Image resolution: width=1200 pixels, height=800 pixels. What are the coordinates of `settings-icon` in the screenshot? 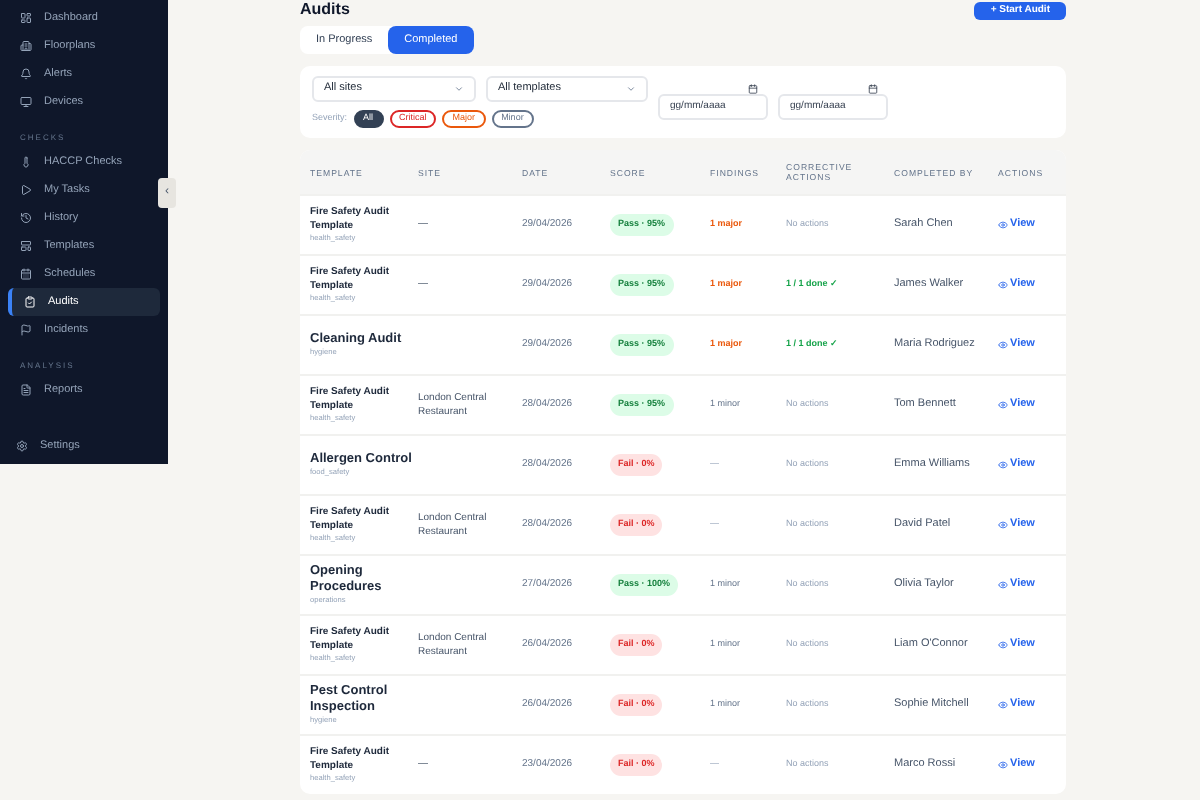 It's located at (22, 446).